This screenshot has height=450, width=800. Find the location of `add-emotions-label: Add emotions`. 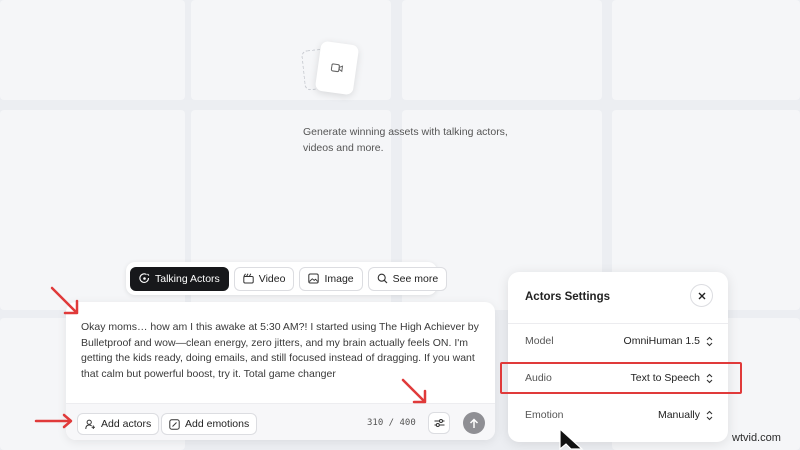

add-emotions-label: Add emotions is located at coordinates (217, 424).